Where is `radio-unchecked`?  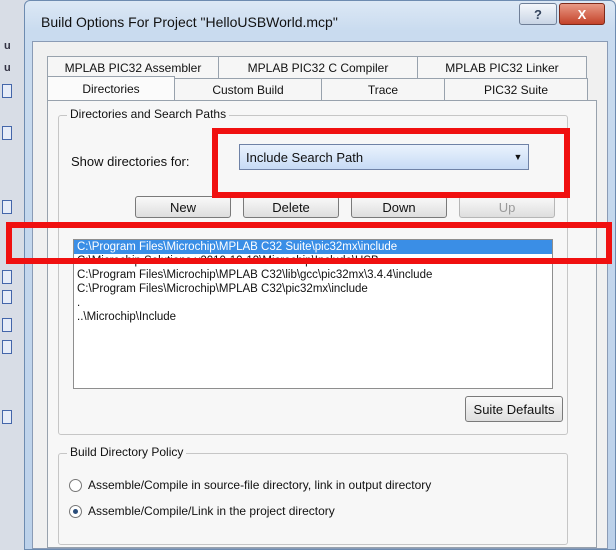
radio-unchecked is located at coordinates (75, 485).